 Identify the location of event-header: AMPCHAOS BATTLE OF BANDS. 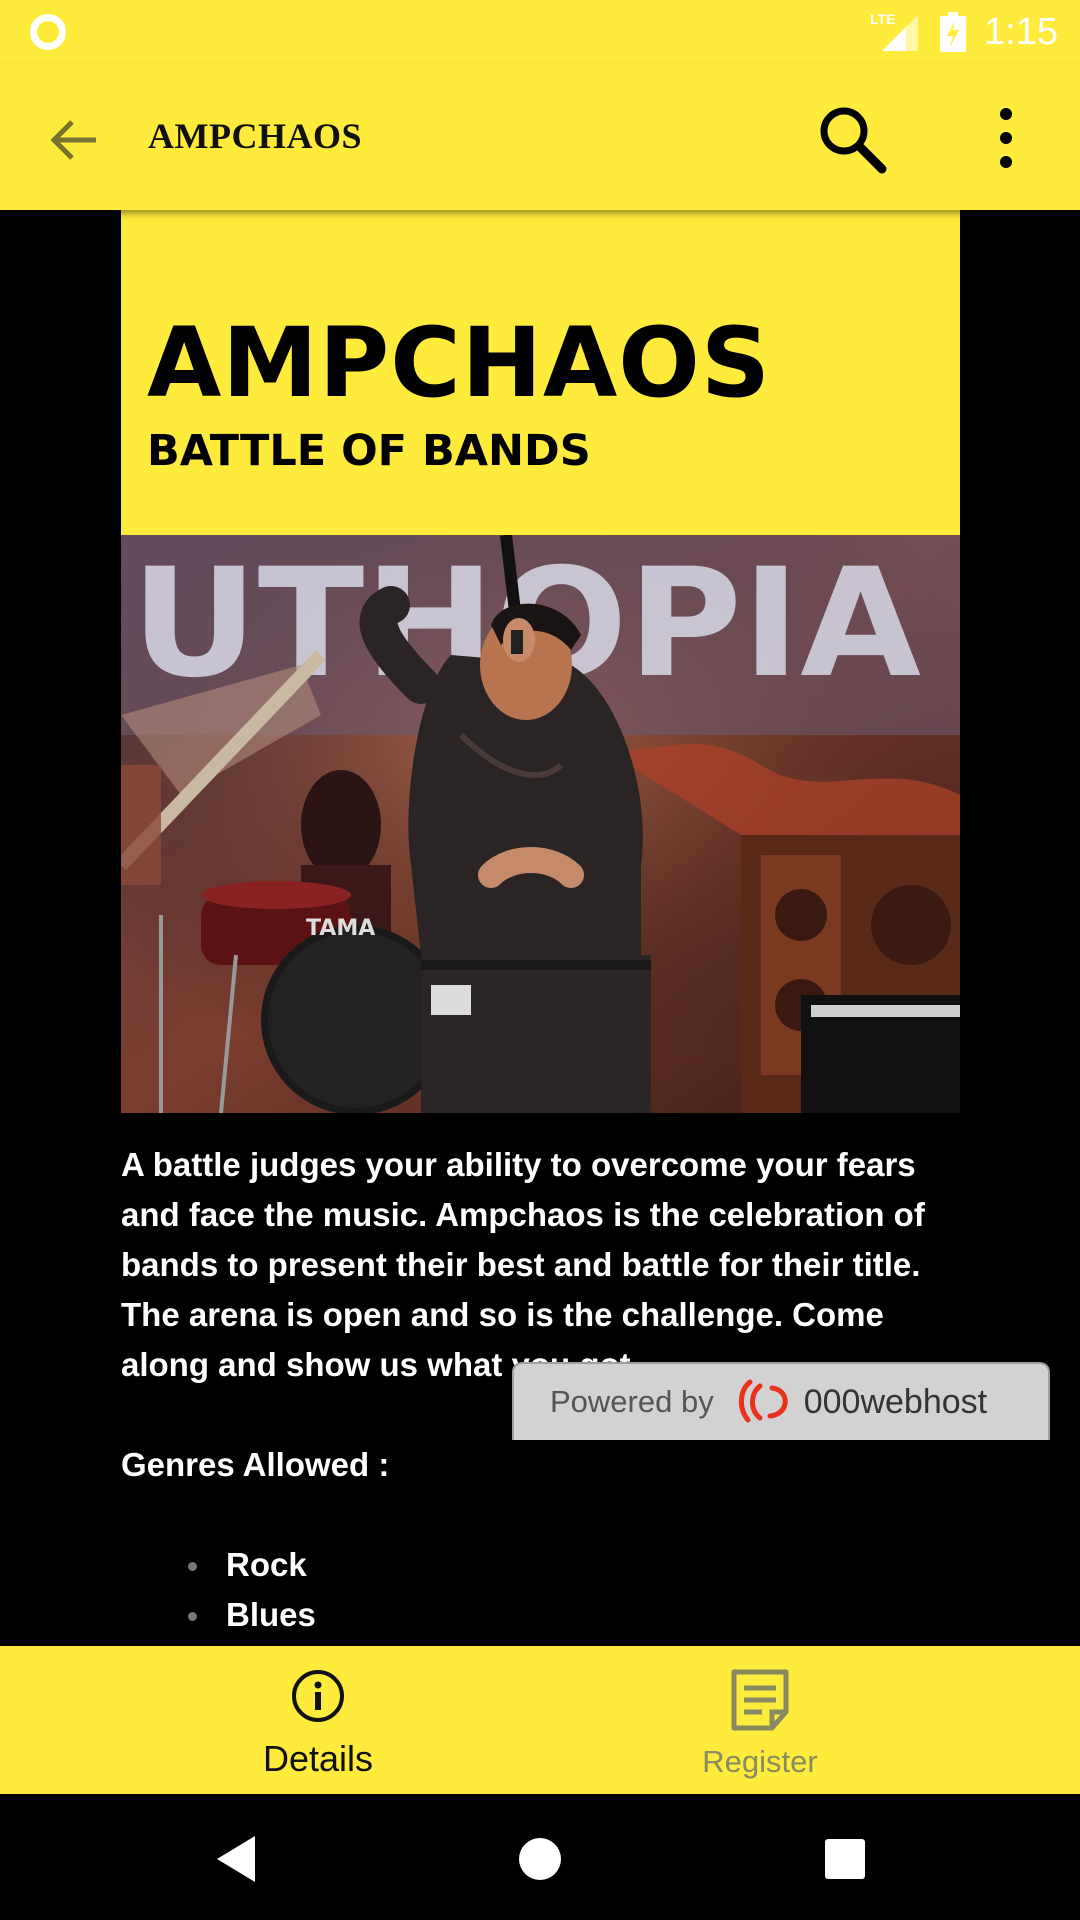
(540, 372).